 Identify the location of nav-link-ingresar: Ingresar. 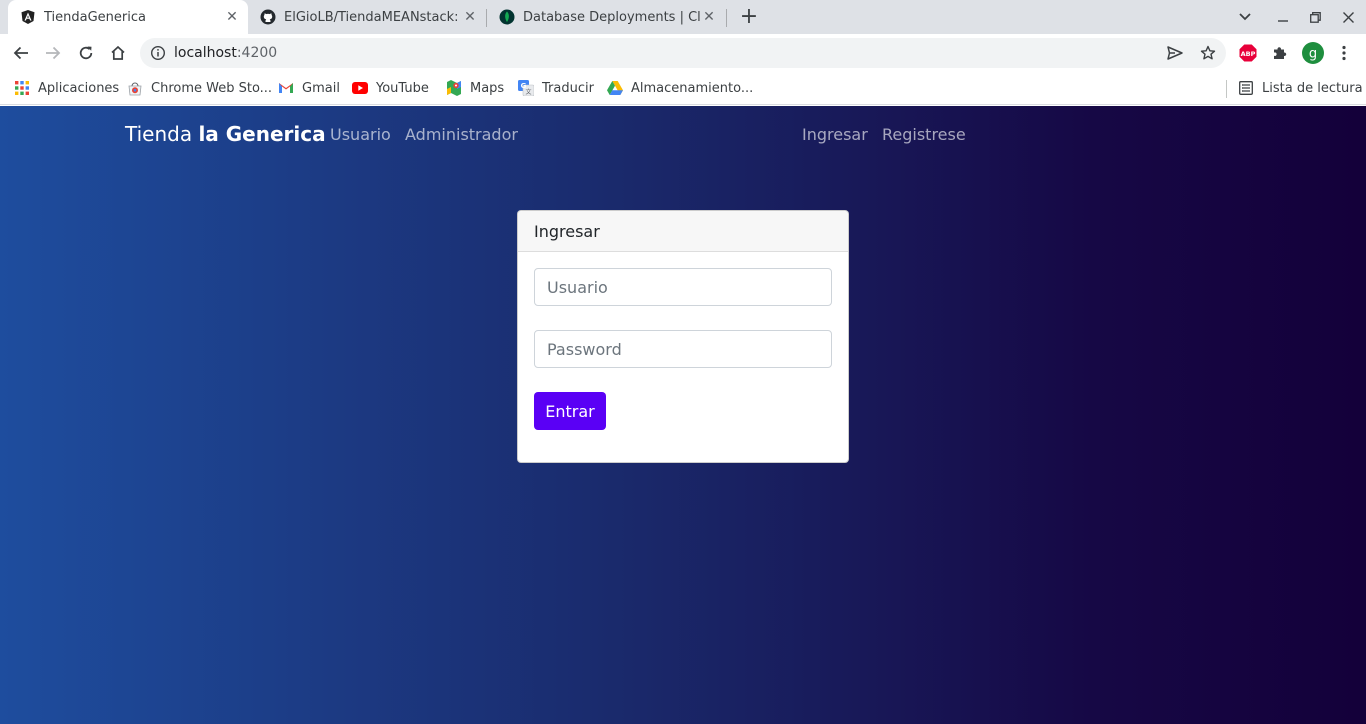
(835, 134).